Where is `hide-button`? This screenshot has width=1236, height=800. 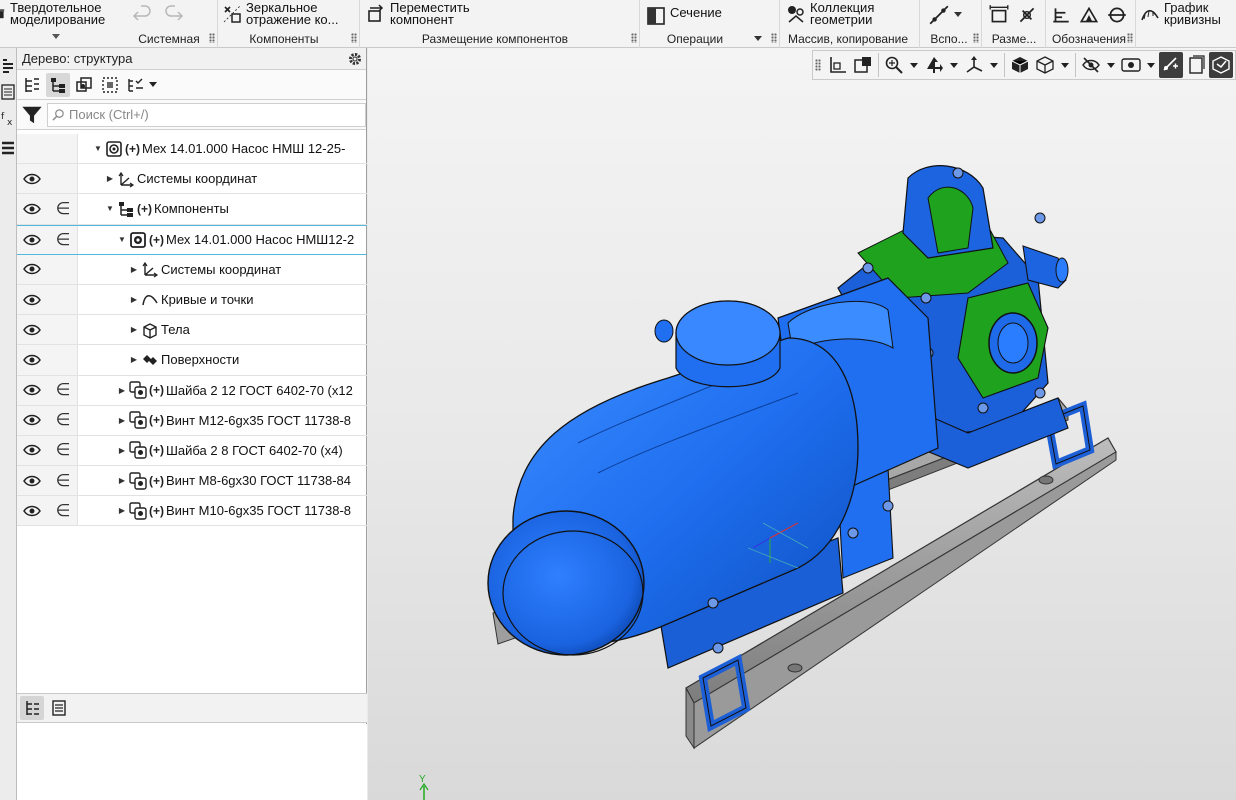
hide-button is located at coordinates (1091, 65).